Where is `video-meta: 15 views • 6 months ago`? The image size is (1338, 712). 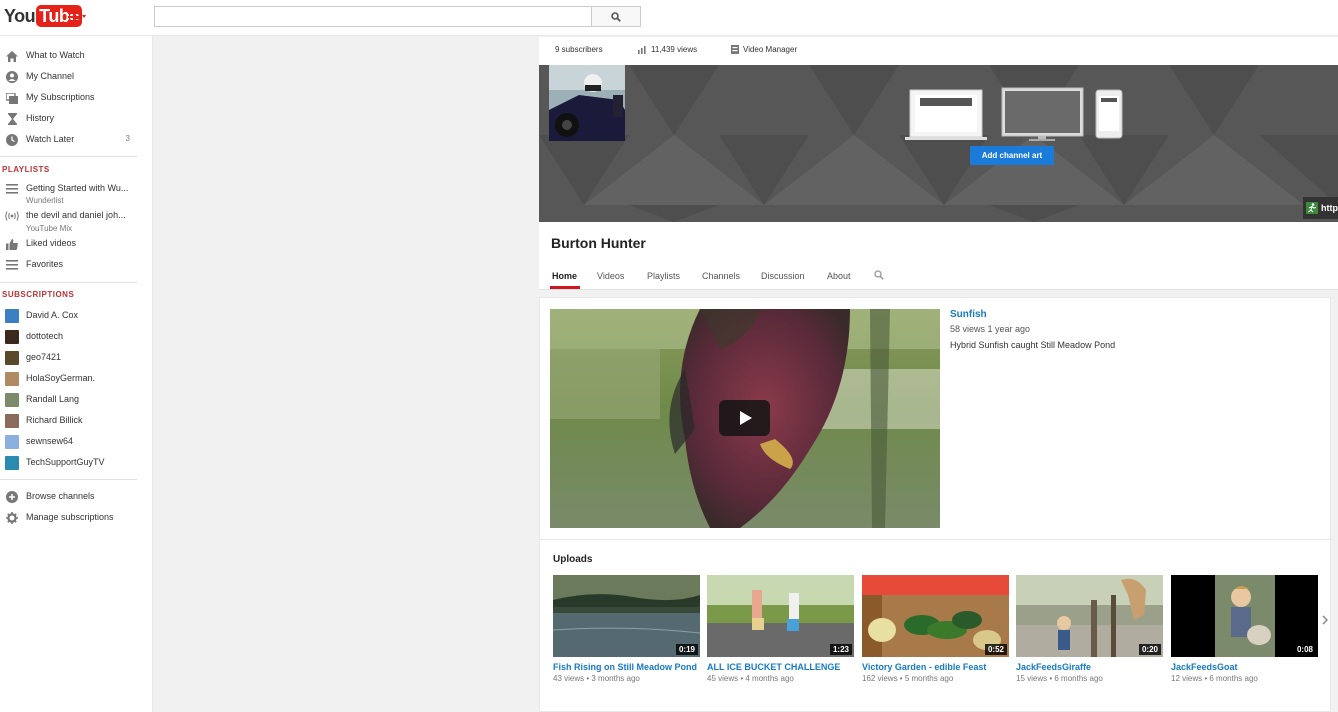 video-meta: 15 views • 6 months ago is located at coordinates (1059, 678).